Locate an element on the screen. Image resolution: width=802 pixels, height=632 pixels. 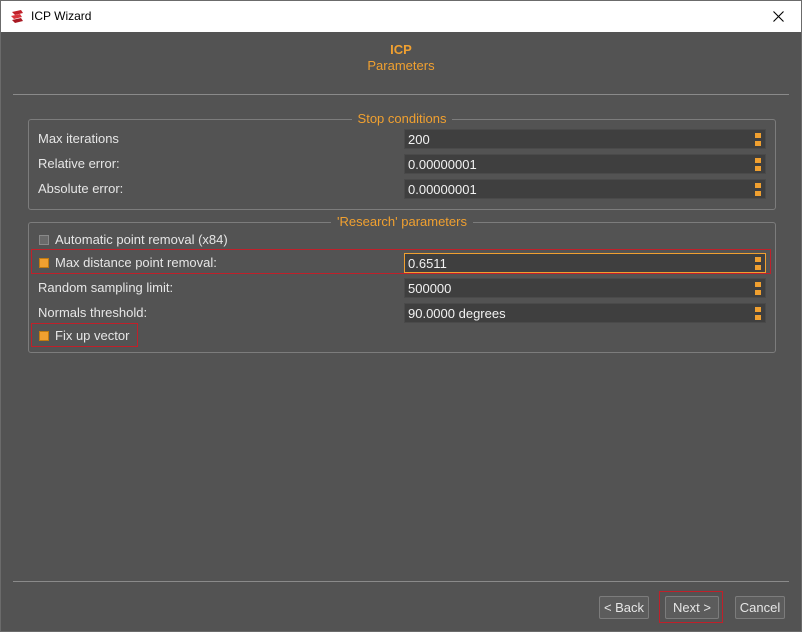
absolute-error-value: 0.00000001 is located at coordinates (442, 189).